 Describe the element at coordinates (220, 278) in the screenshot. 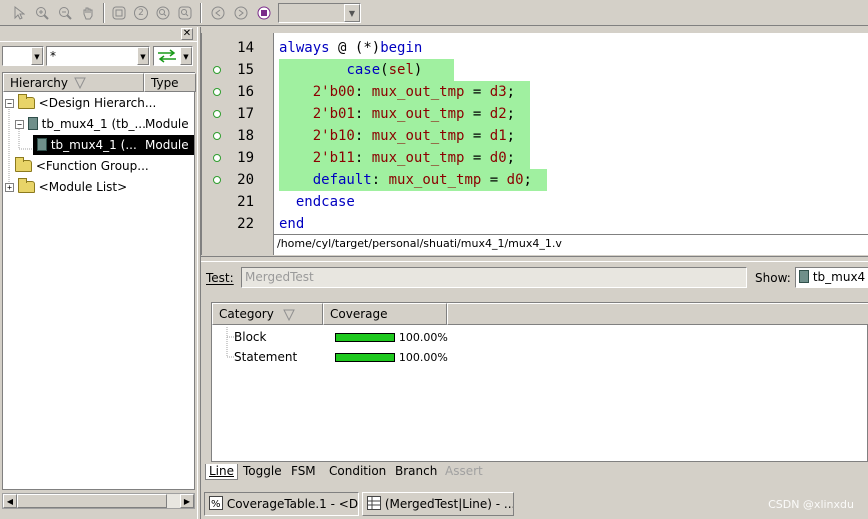

I see `test-label: Test:` at that location.